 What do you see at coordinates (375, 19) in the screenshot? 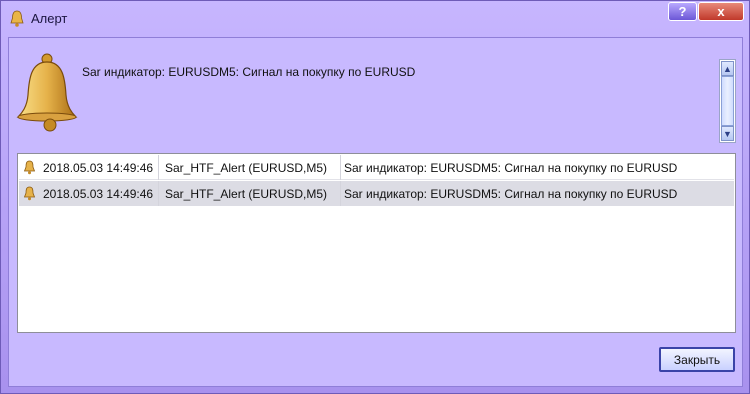
I see `title-bar: Алерт ? x` at bounding box center [375, 19].